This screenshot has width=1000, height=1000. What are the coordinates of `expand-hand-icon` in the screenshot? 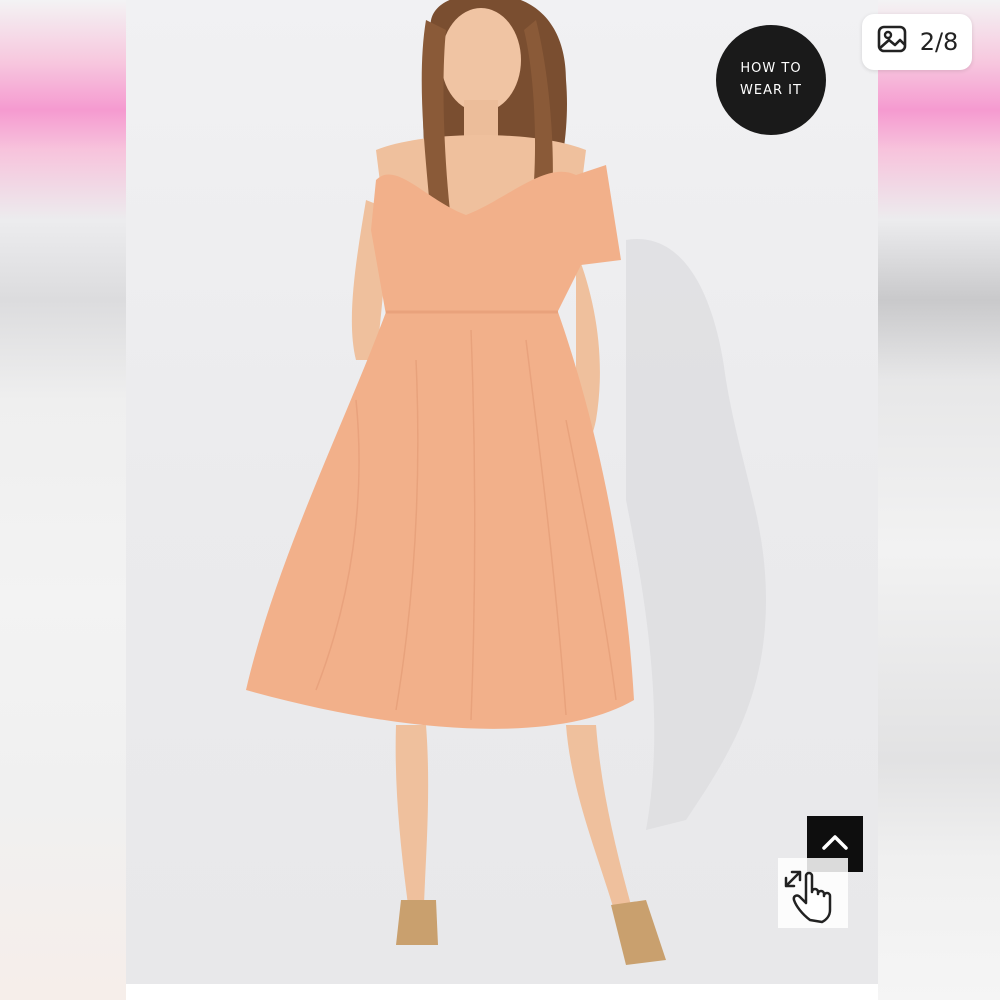 It's located at (813, 901).